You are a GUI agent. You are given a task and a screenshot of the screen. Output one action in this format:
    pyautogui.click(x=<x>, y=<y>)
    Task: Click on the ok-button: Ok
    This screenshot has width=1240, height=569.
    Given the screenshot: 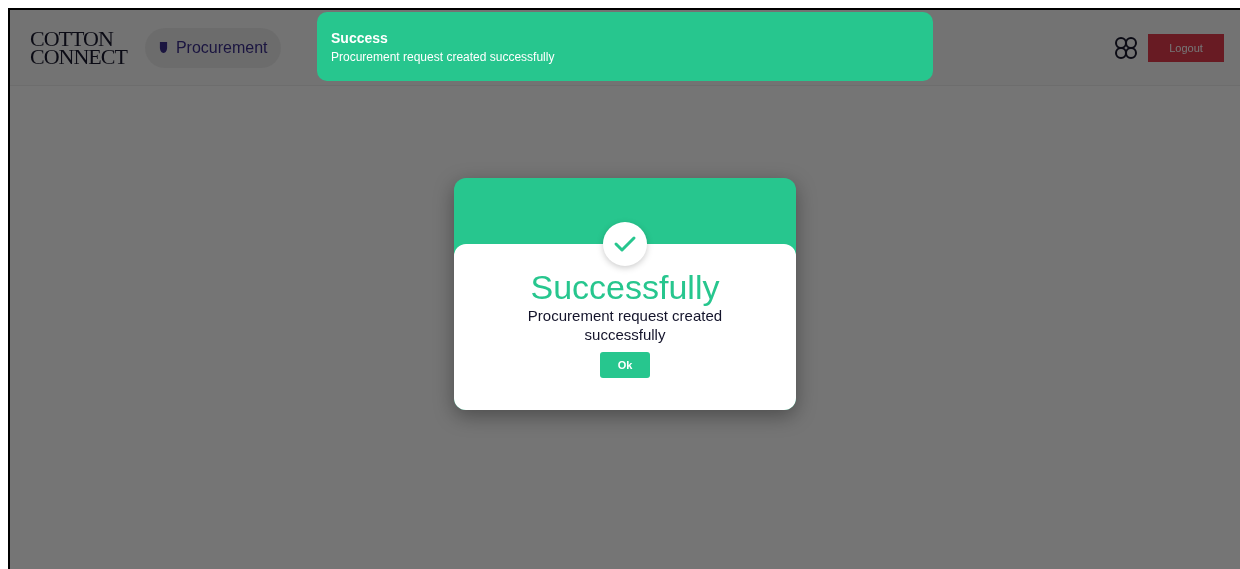 What is the action you would take?
    pyautogui.click(x=625, y=365)
    